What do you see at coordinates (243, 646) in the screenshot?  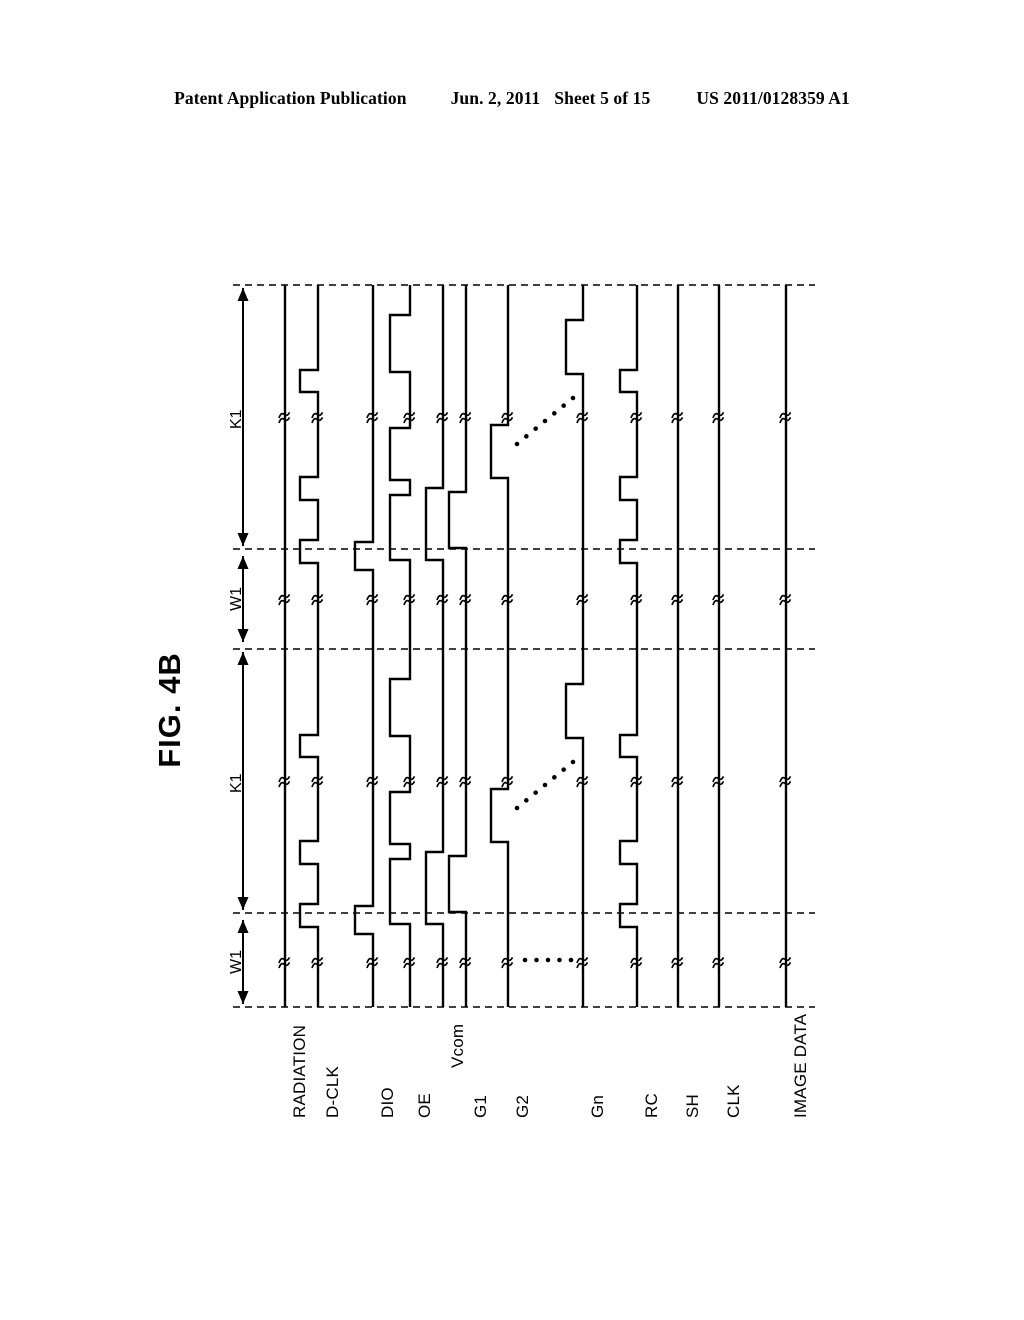 I see `time-axis` at bounding box center [243, 646].